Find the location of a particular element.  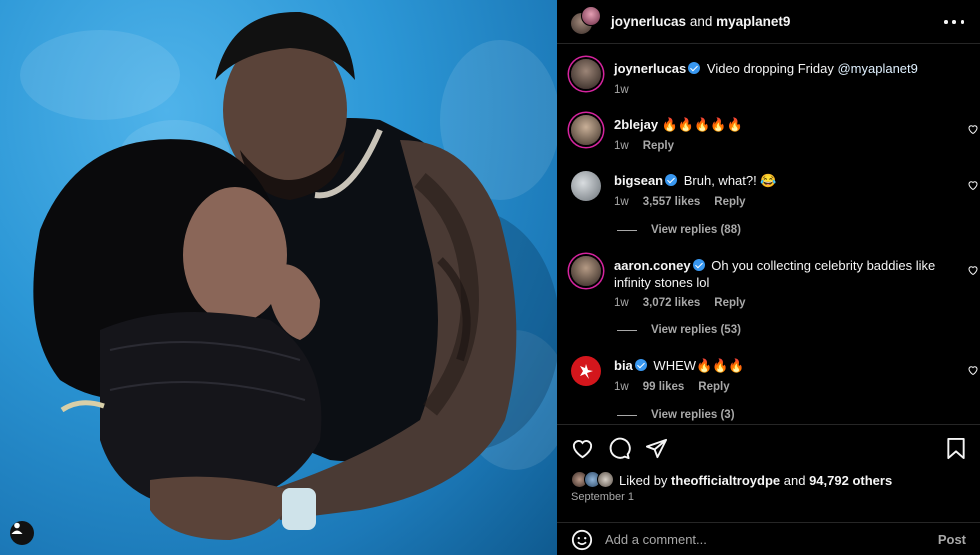

header-user-link: myaplanet9 is located at coordinates (753, 21).